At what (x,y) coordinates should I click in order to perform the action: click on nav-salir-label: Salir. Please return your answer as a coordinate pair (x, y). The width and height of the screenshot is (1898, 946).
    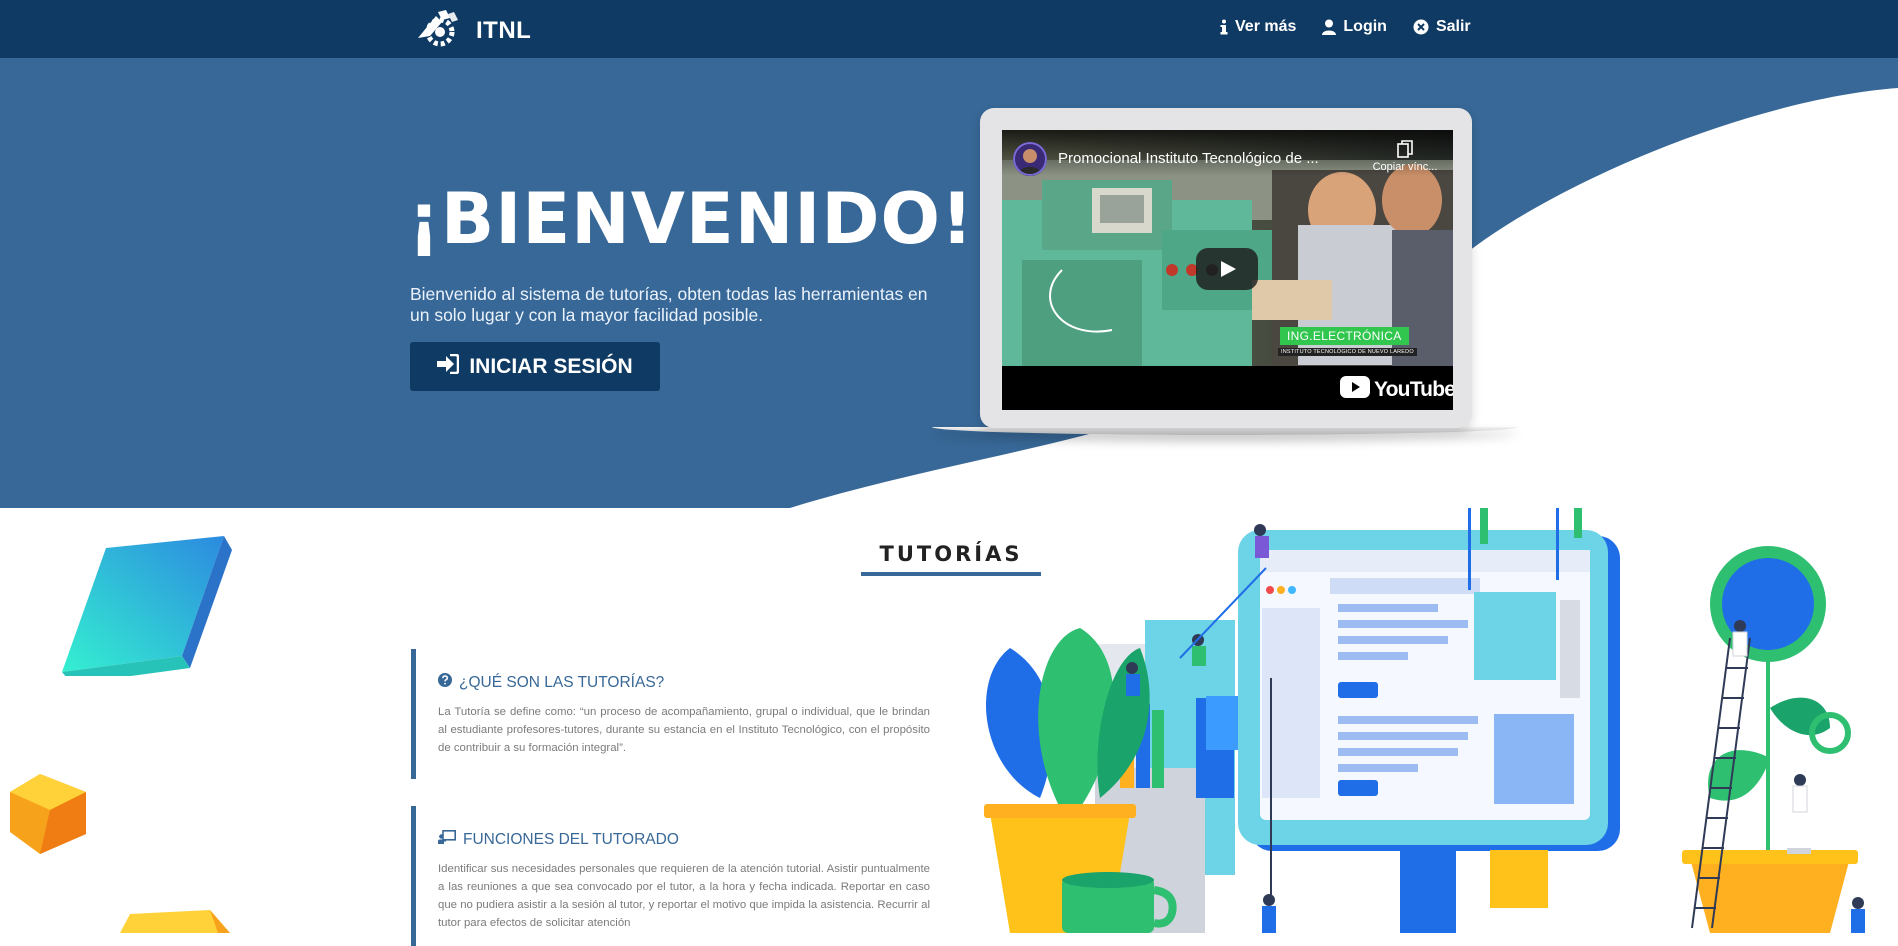
    Looking at the image, I should click on (1453, 26).